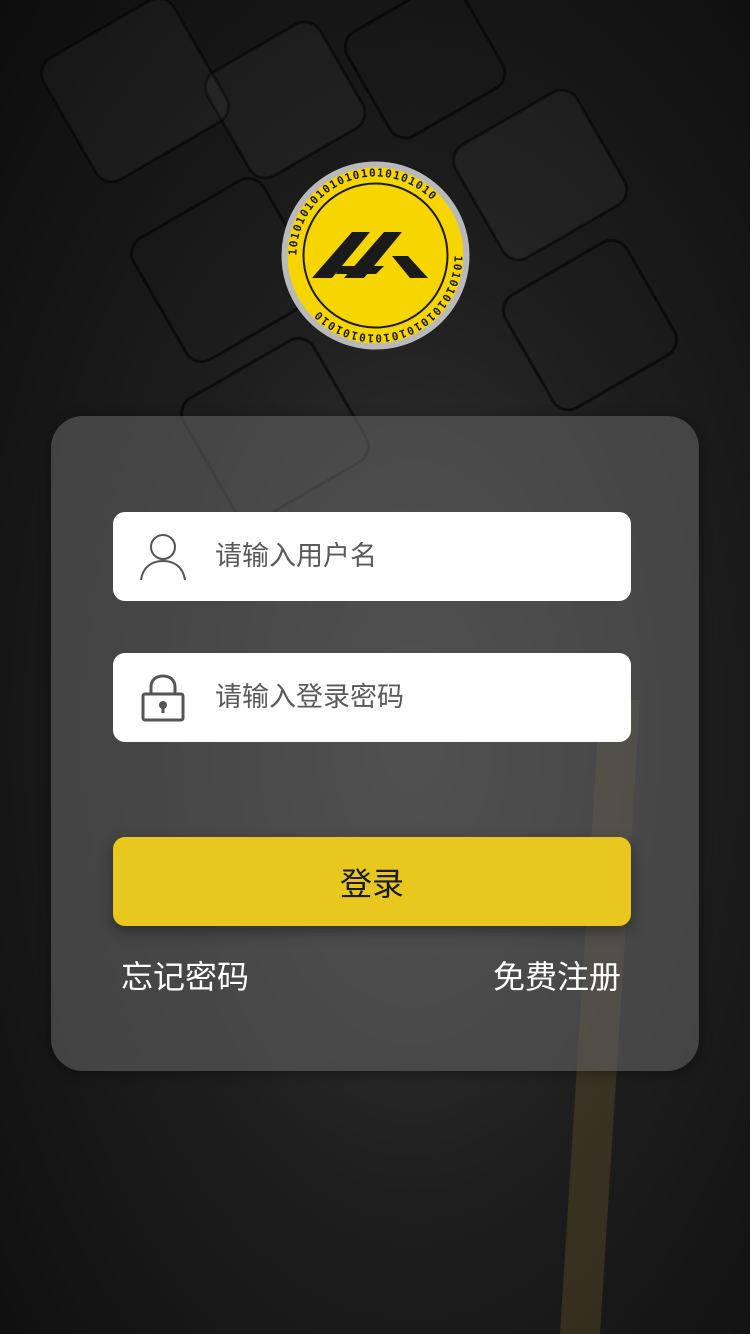  Describe the element at coordinates (372, 881) in the screenshot. I see `login-button: 登录` at that location.